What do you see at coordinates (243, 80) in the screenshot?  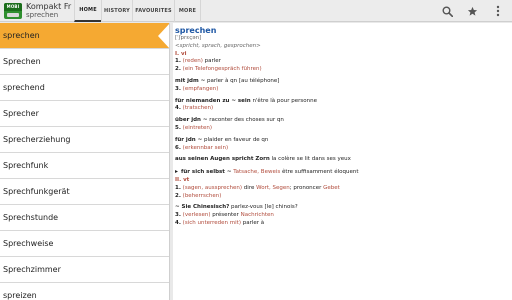 I see `example-translation: parler à qn [au téléphone]` at bounding box center [243, 80].